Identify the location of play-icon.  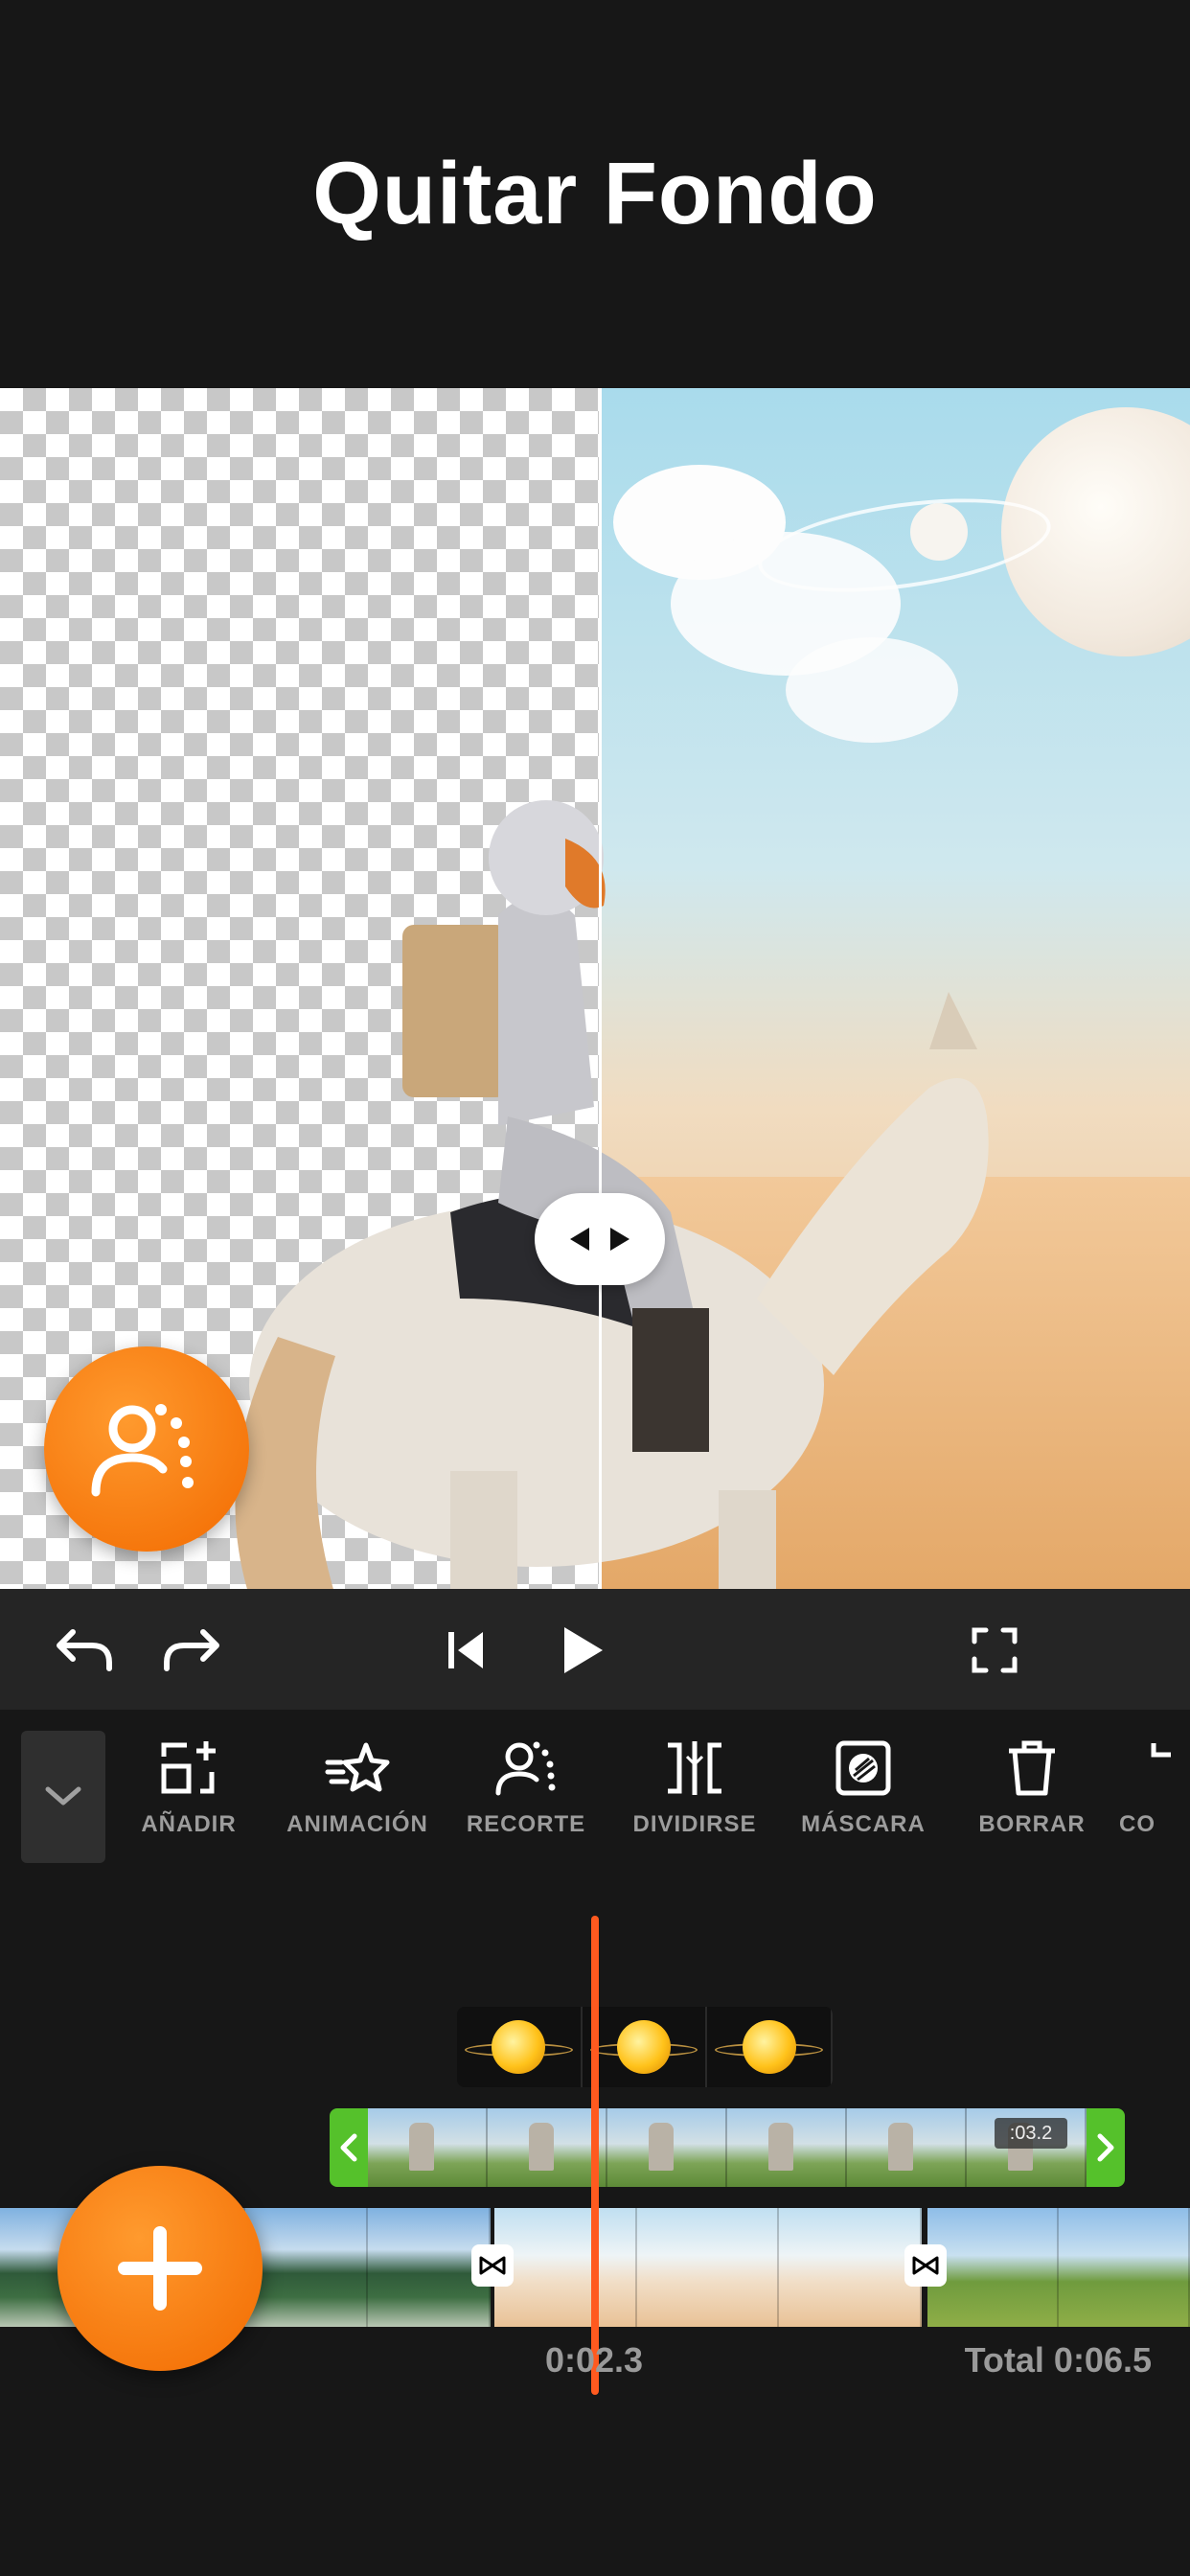
(584, 1650).